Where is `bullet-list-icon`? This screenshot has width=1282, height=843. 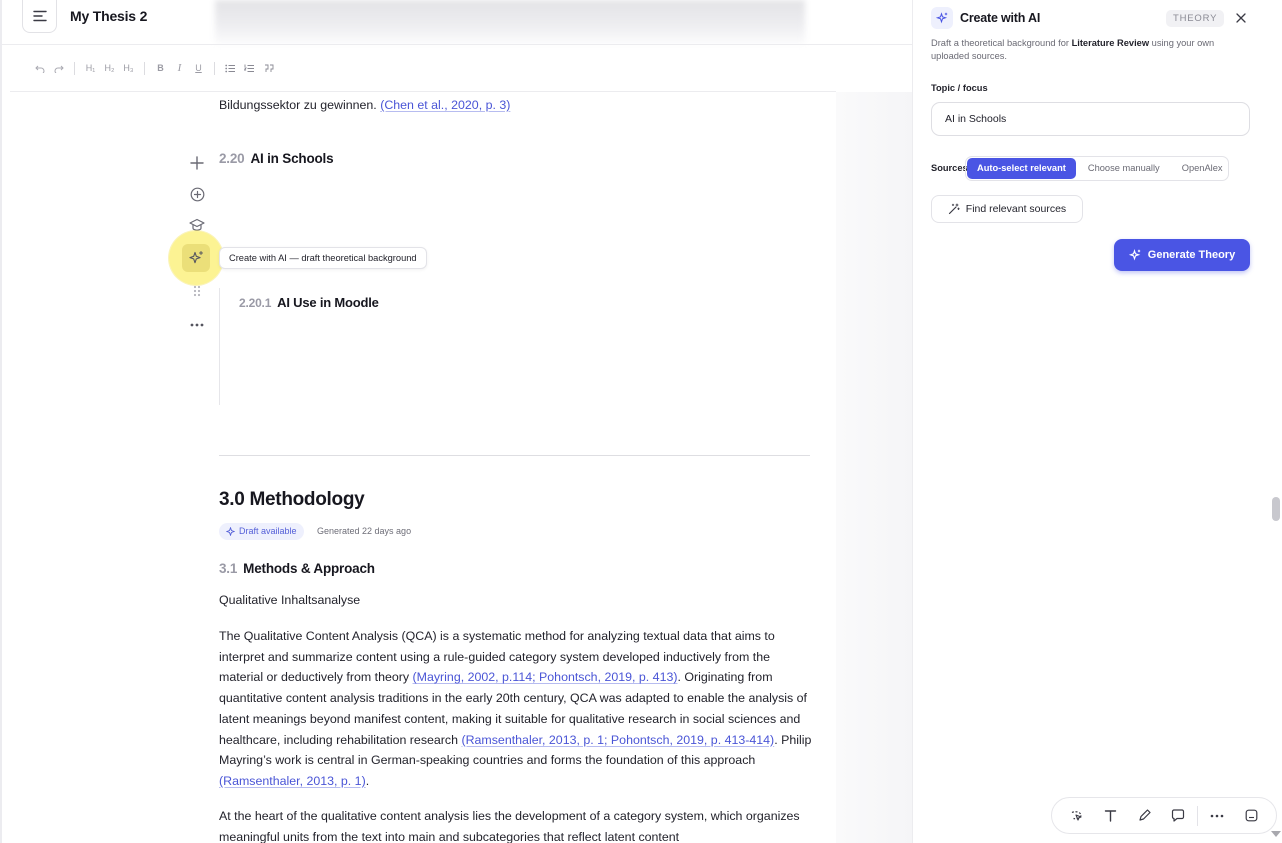
bullet-list-icon is located at coordinates (230, 68).